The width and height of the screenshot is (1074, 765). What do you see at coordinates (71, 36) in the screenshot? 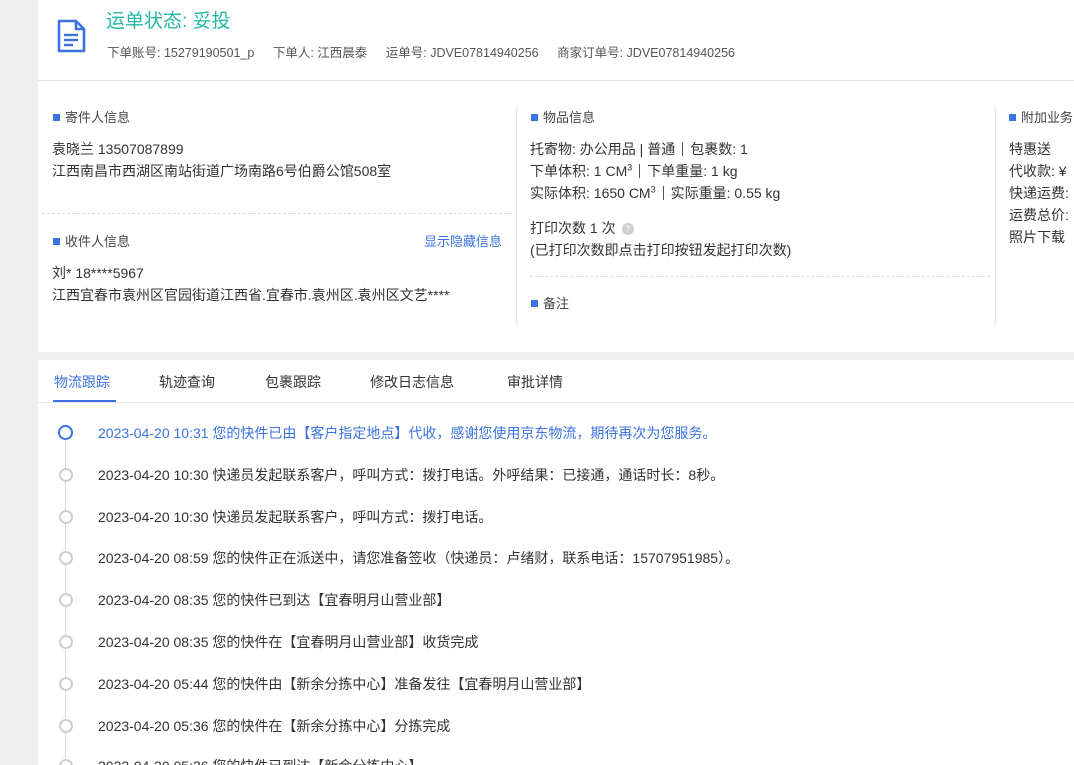
I see `document-icon` at bounding box center [71, 36].